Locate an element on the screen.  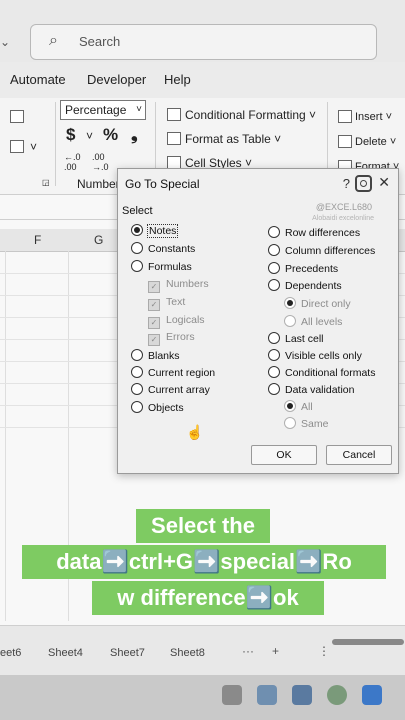
search-placeholder: Search is located at coordinates (100, 41).